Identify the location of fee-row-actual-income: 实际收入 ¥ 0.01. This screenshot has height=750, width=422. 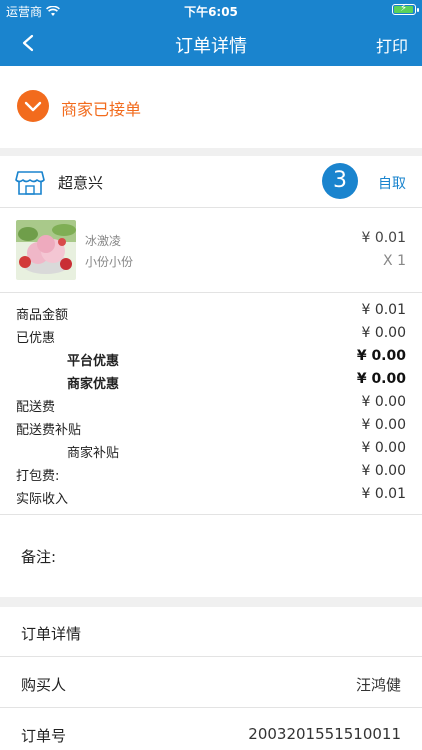
(211, 496).